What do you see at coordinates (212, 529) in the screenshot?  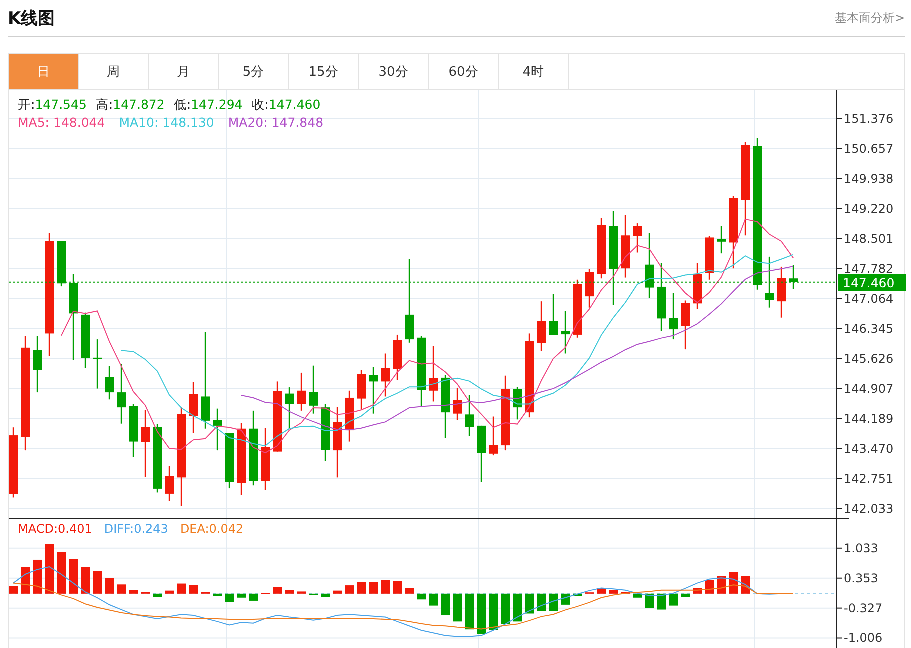 I see `macd-legend: DEA:0.042` at bounding box center [212, 529].